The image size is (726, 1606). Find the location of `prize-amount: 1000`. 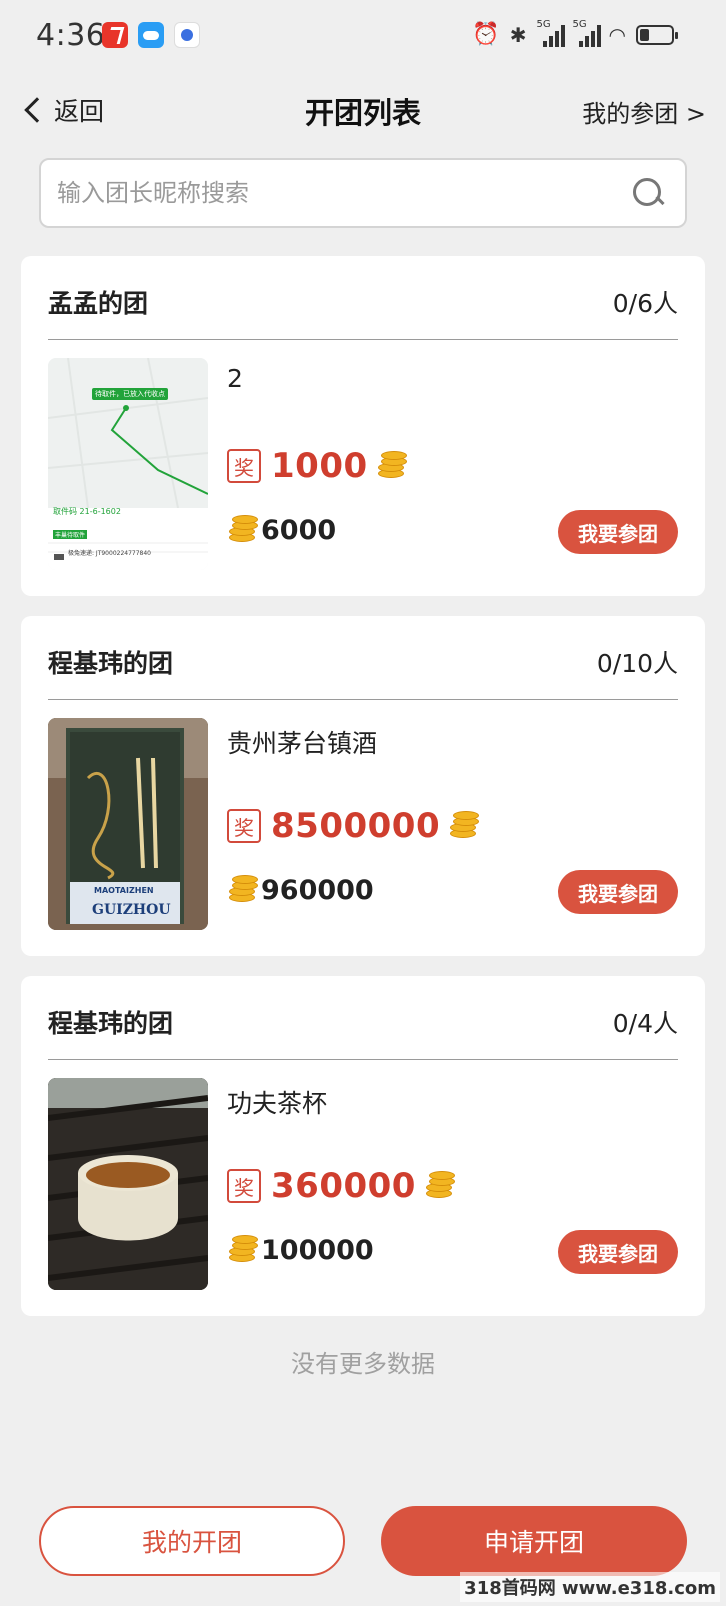

prize-amount: 1000 is located at coordinates (319, 466).